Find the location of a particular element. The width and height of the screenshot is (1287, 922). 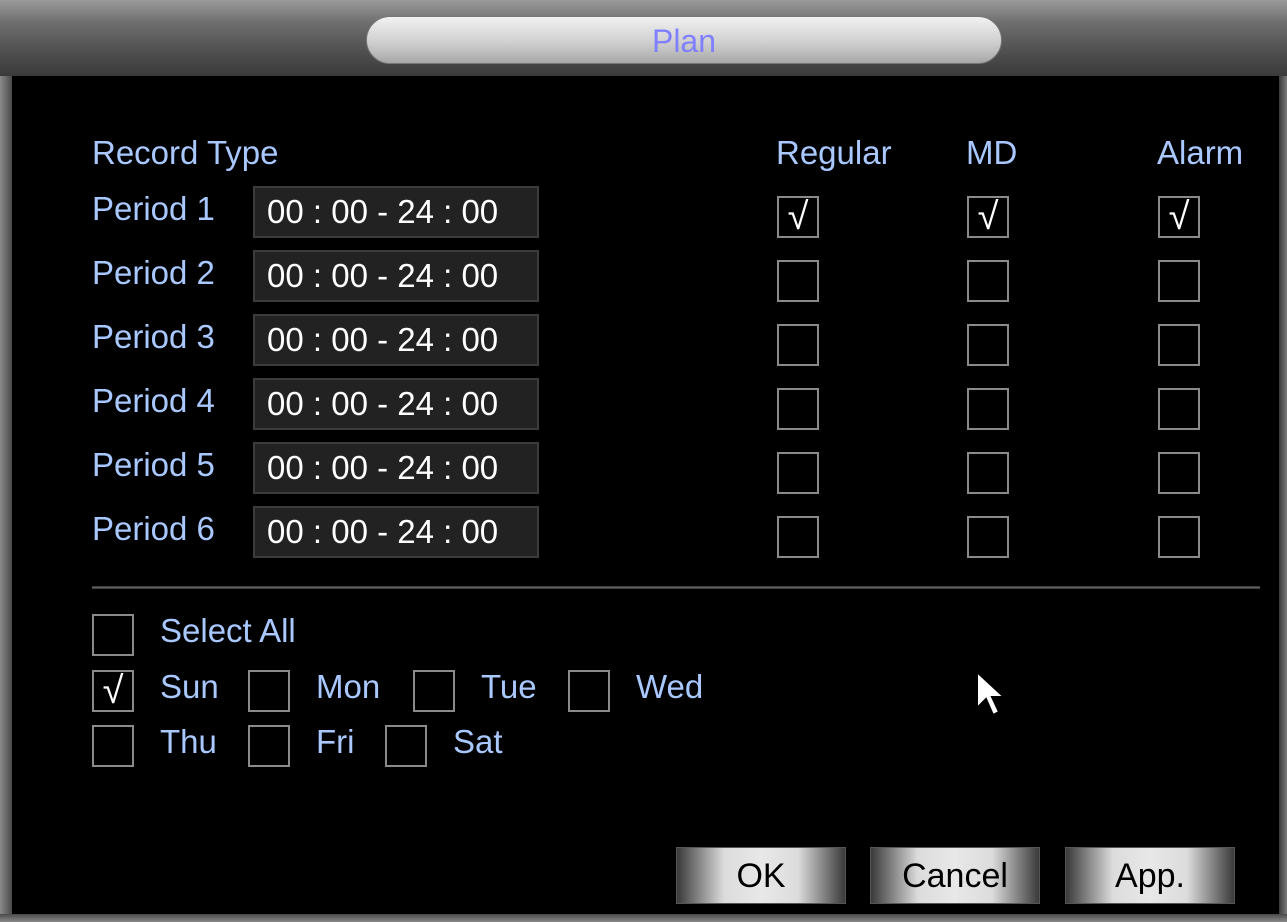

section-divider is located at coordinates (676, 587).